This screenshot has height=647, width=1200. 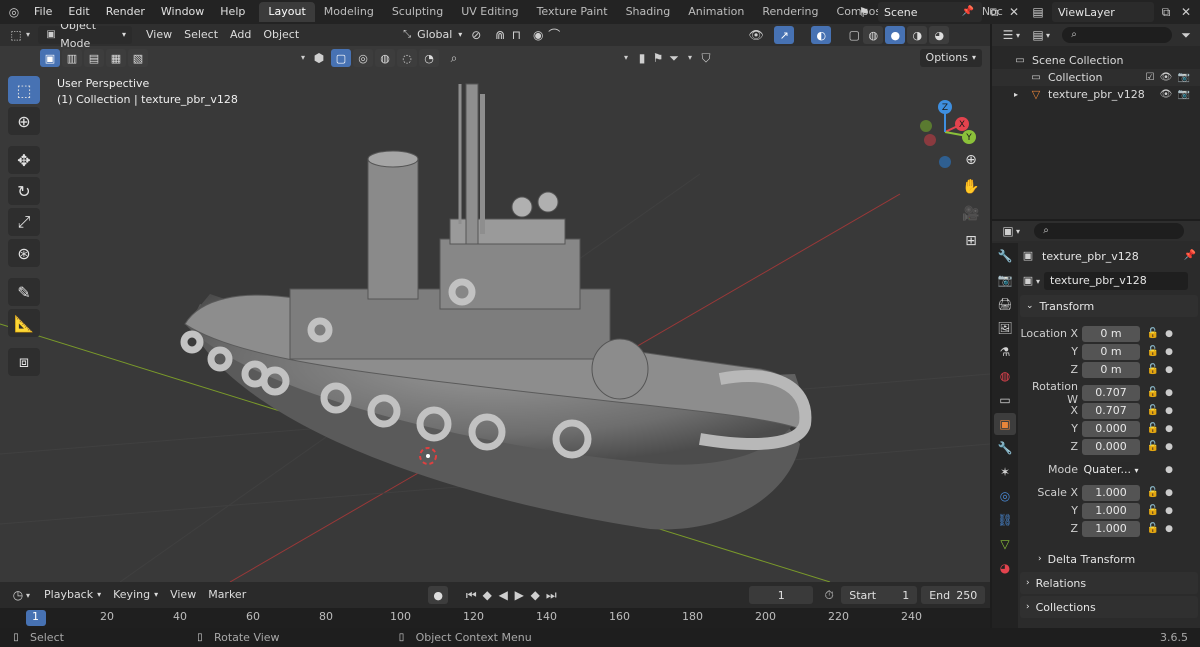 I want to click on scene-tab-icon: ⚗, so click(x=1005, y=352).